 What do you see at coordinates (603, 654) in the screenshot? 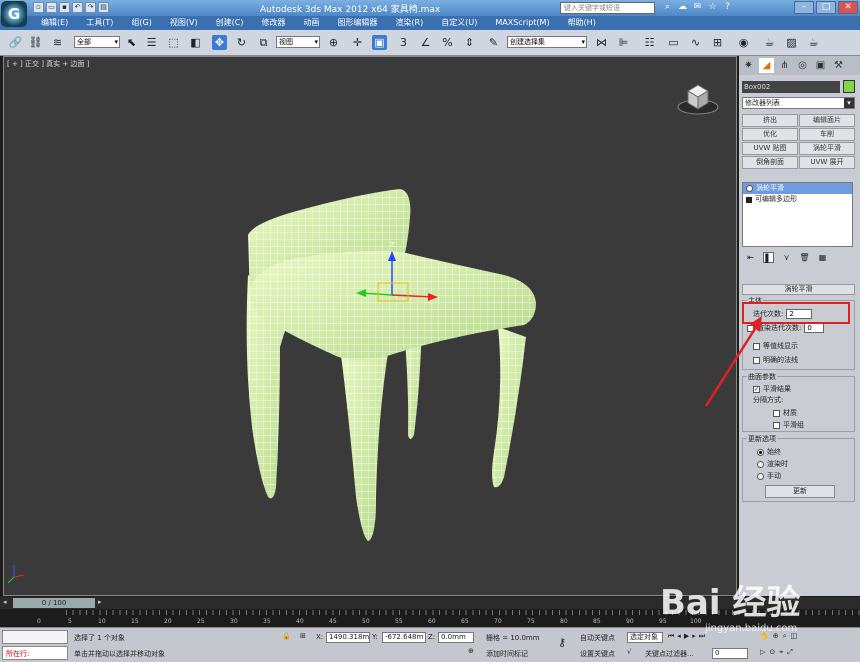
I see `set-key-button: 设置关键点` at bounding box center [603, 654].